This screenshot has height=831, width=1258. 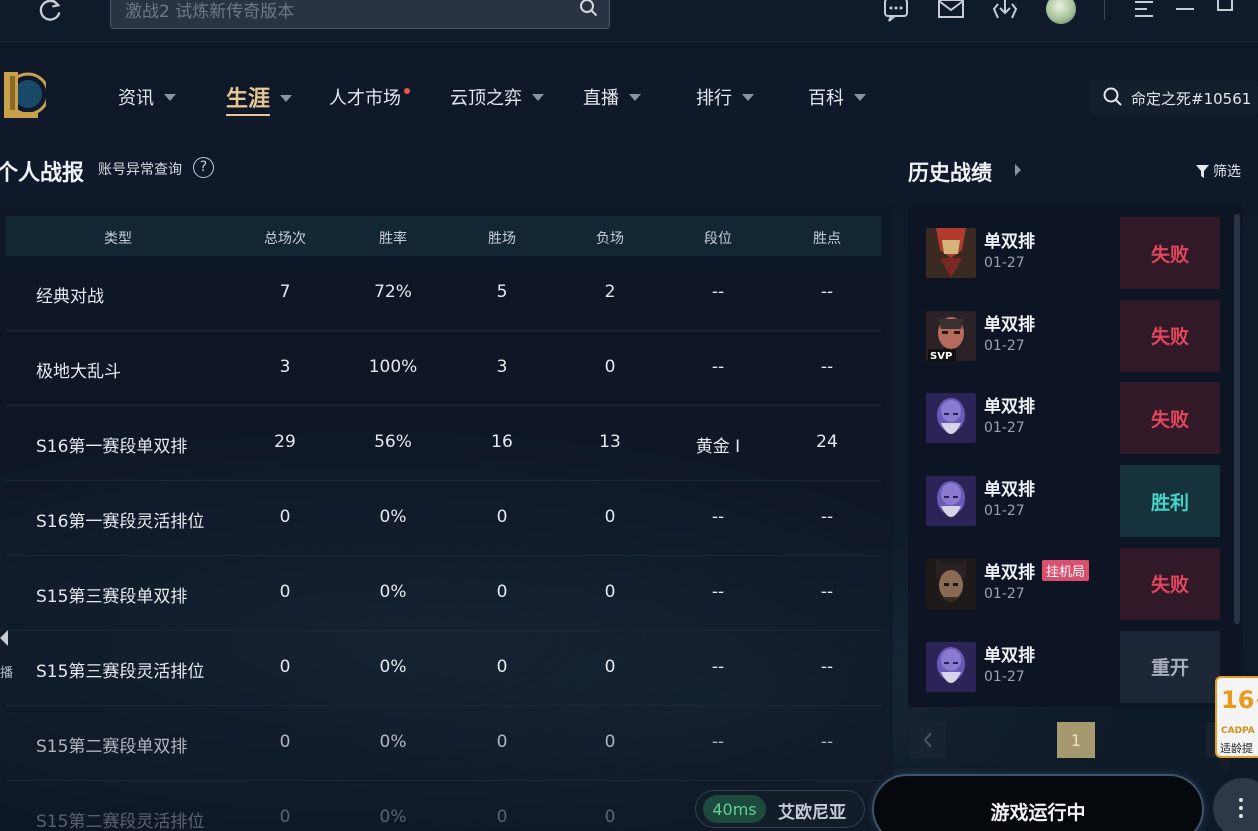 I want to click on table-row: 极地大乱斗 3 100% 3 0 -- --, so click(x=443, y=368).